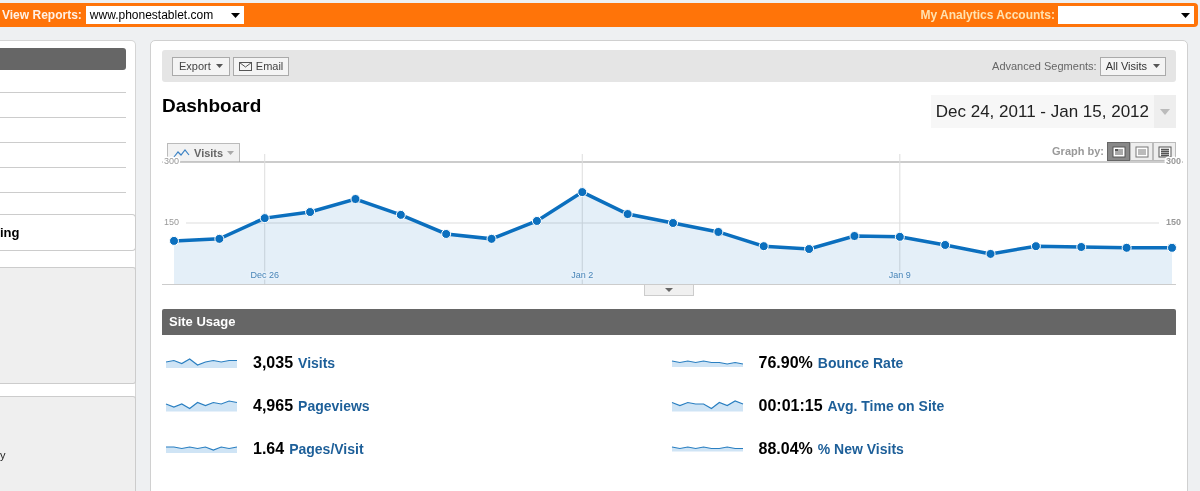  I want to click on sidebar-heading: ing, so click(10, 232).